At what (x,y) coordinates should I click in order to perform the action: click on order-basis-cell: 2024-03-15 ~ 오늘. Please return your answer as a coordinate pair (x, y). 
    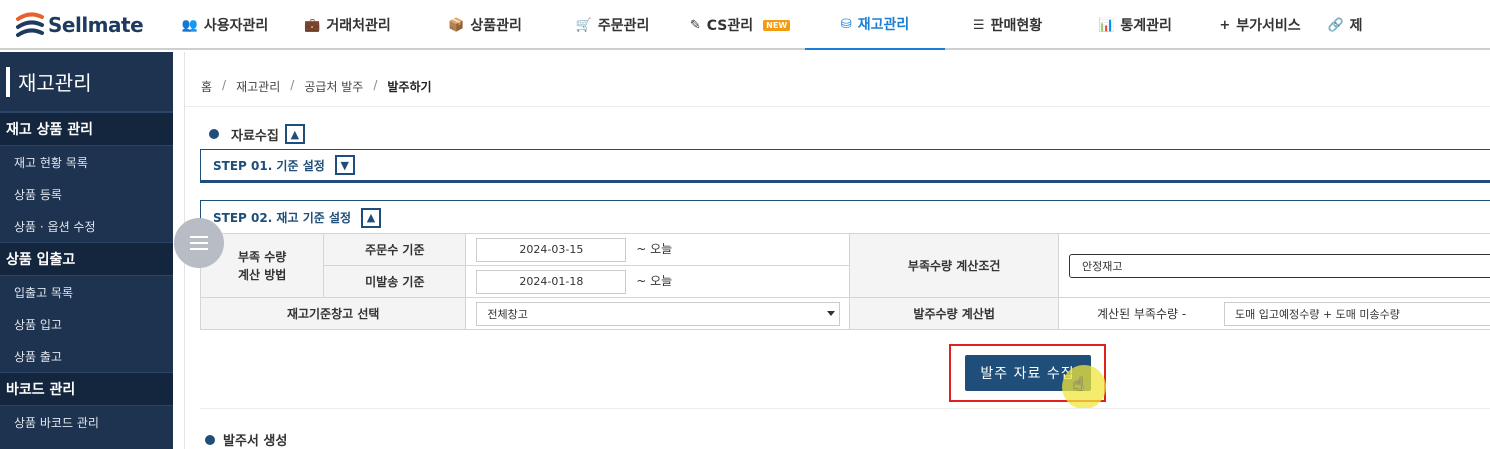
    Looking at the image, I should click on (658, 249).